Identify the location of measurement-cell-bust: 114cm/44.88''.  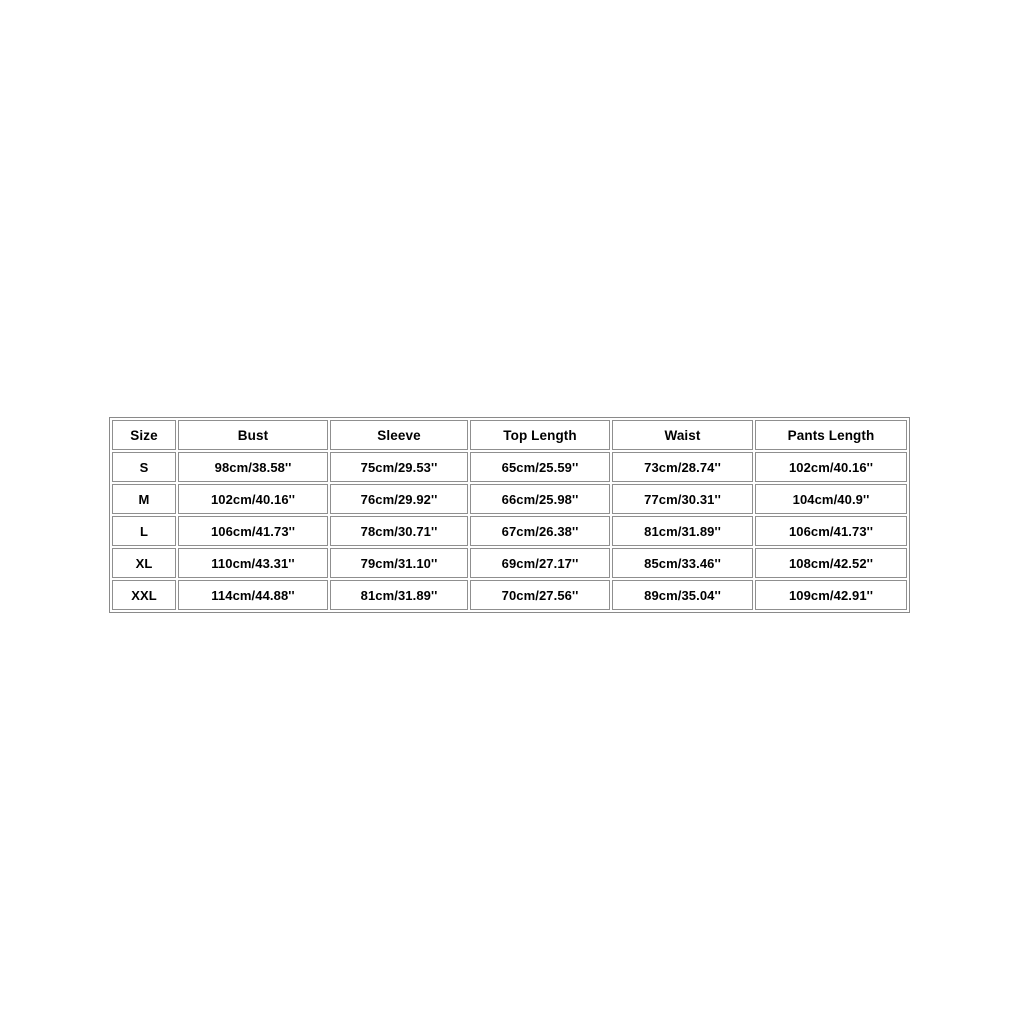
(253, 595).